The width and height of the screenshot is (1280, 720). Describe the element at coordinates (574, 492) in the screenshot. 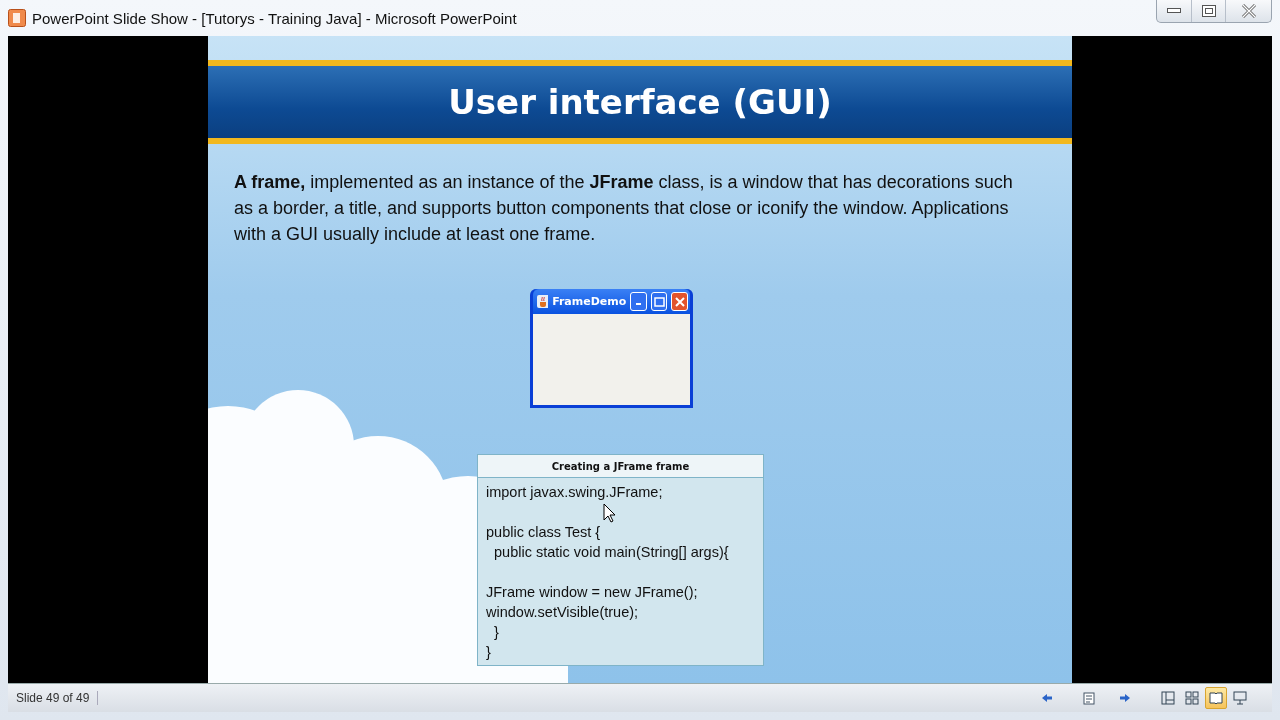

I see `code-line: import javax.swing.JFrame;` at that location.